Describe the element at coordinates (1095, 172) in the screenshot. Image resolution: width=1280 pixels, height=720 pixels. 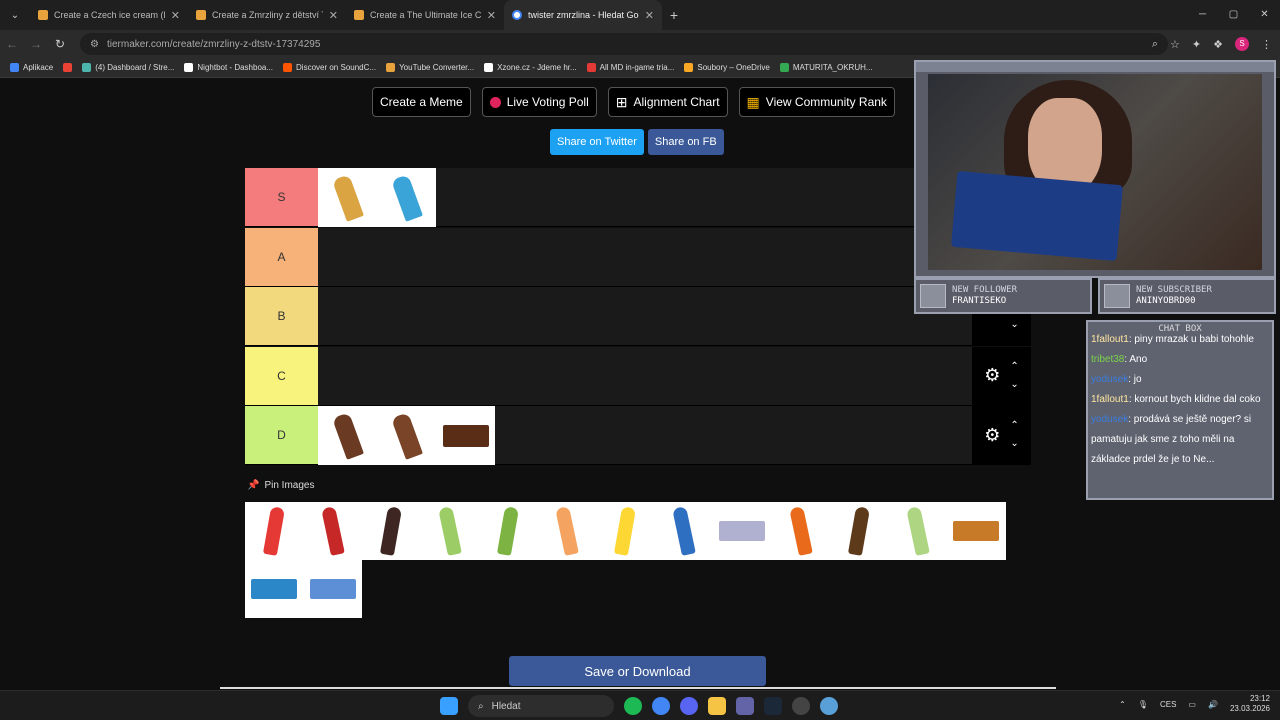
I see `webcam-feed` at that location.